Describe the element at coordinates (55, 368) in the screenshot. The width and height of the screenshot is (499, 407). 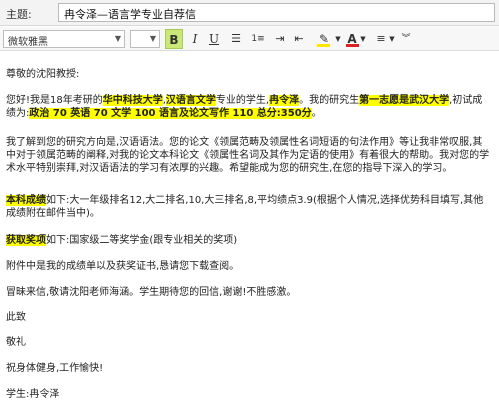
I see `wish-line: 祝身体健身,工作愉快!` at that location.